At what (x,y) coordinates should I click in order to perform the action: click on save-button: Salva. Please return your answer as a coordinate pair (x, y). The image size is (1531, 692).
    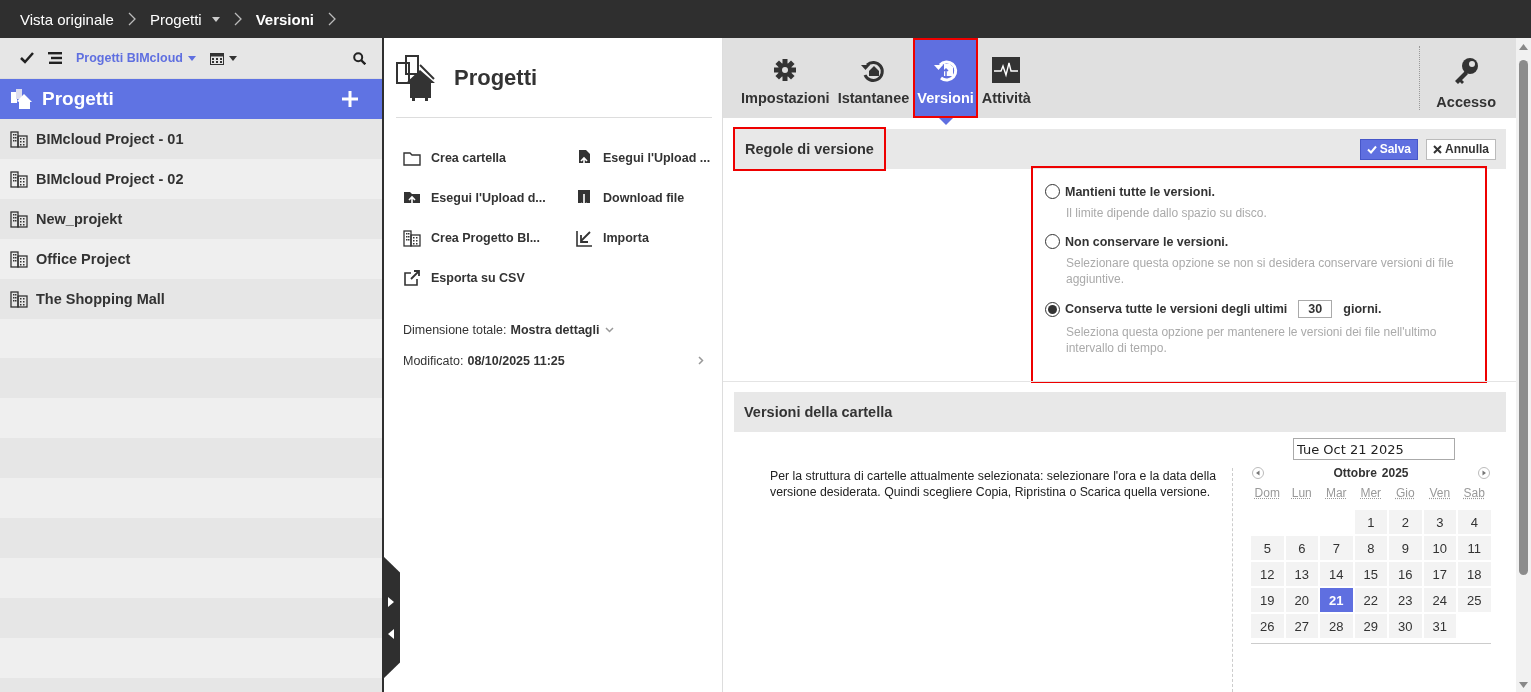
    Looking at the image, I should click on (1388, 149).